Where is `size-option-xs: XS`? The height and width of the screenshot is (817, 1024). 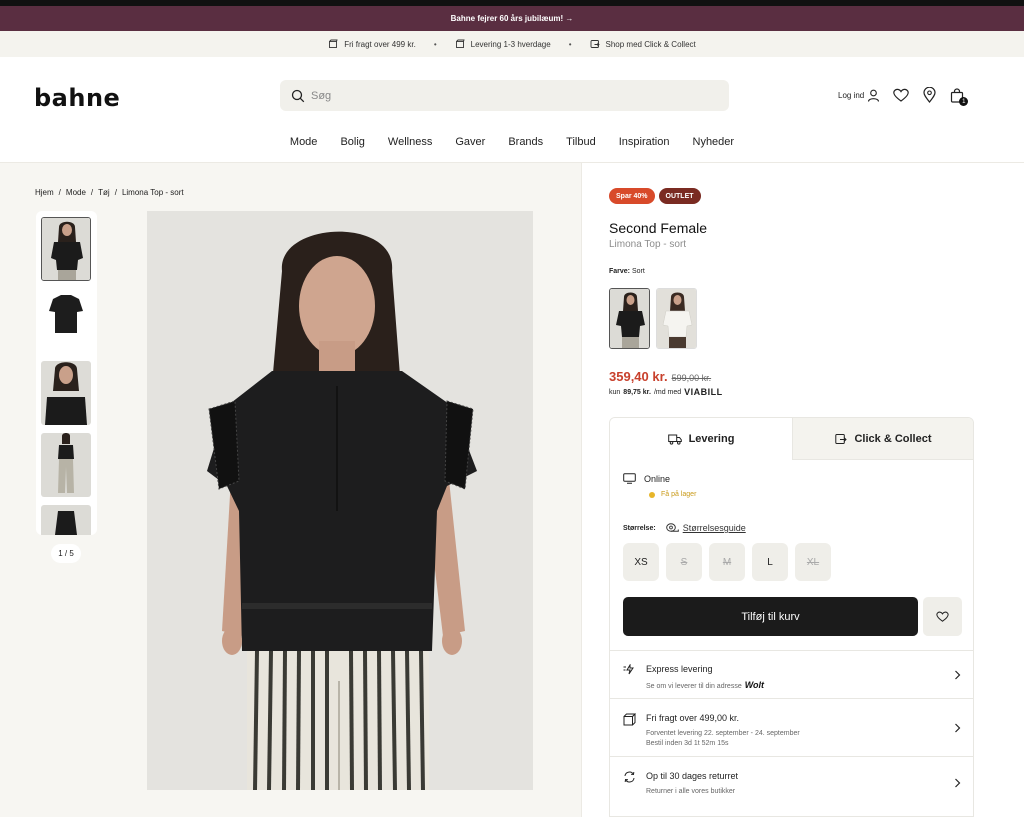
size-option-xs: XS is located at coordinates (641, 562).